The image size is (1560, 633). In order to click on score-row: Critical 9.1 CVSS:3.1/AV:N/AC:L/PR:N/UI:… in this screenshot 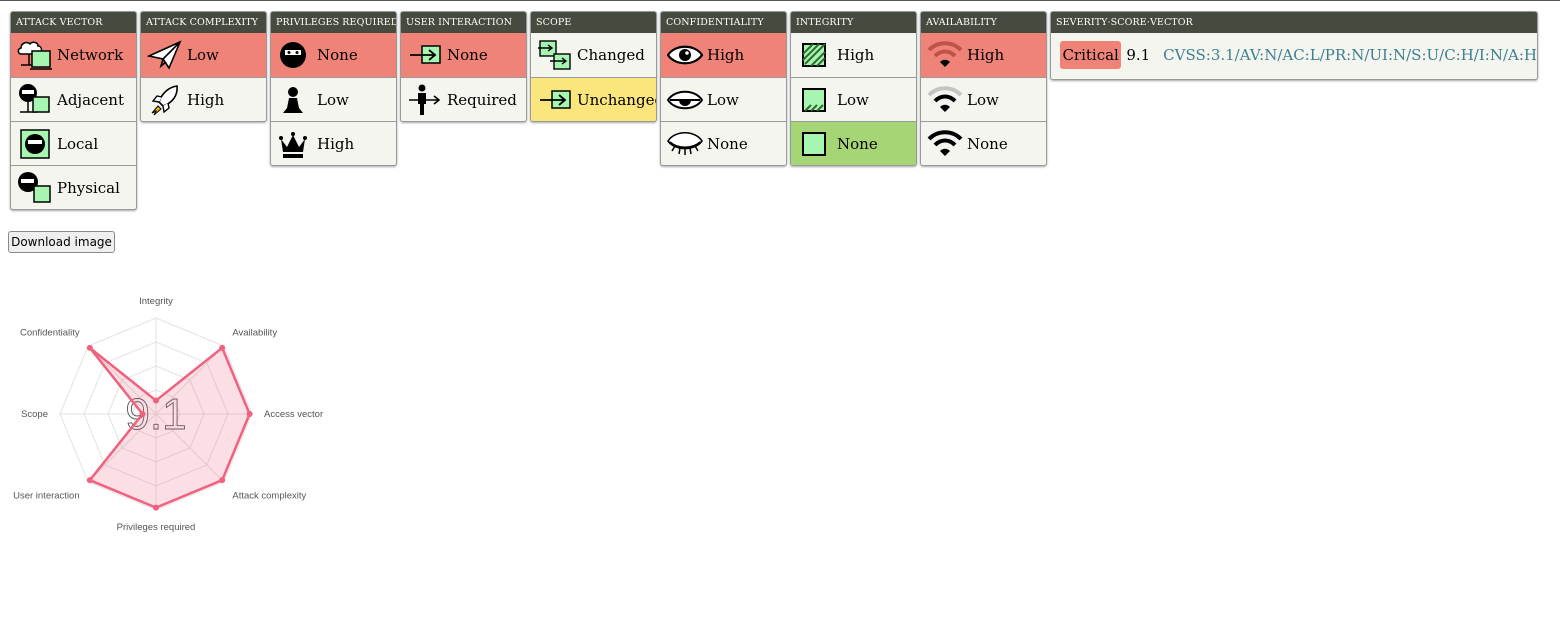, I will do `click(1294, 55)`.